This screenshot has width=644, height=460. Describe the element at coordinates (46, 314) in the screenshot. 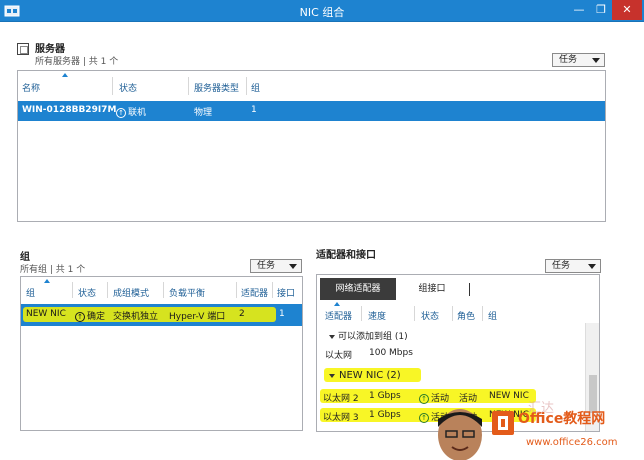

I see `group-name: NEW NIC` at that location.